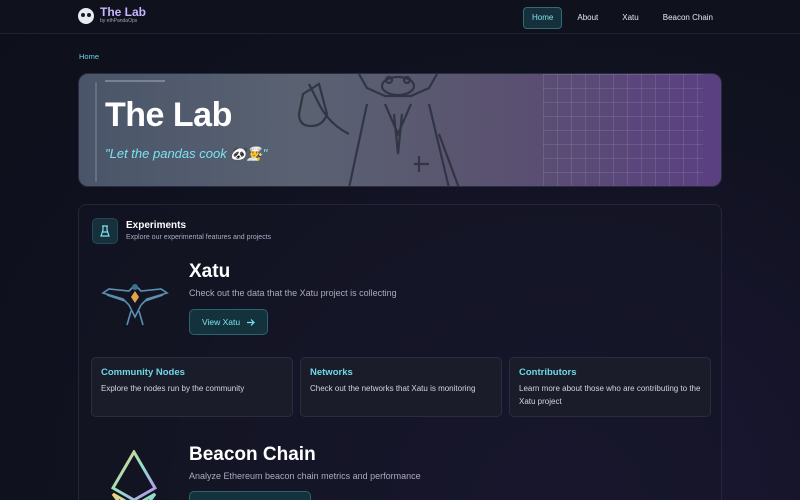  I want to click on arrow-right-icon, so click(251, 322).